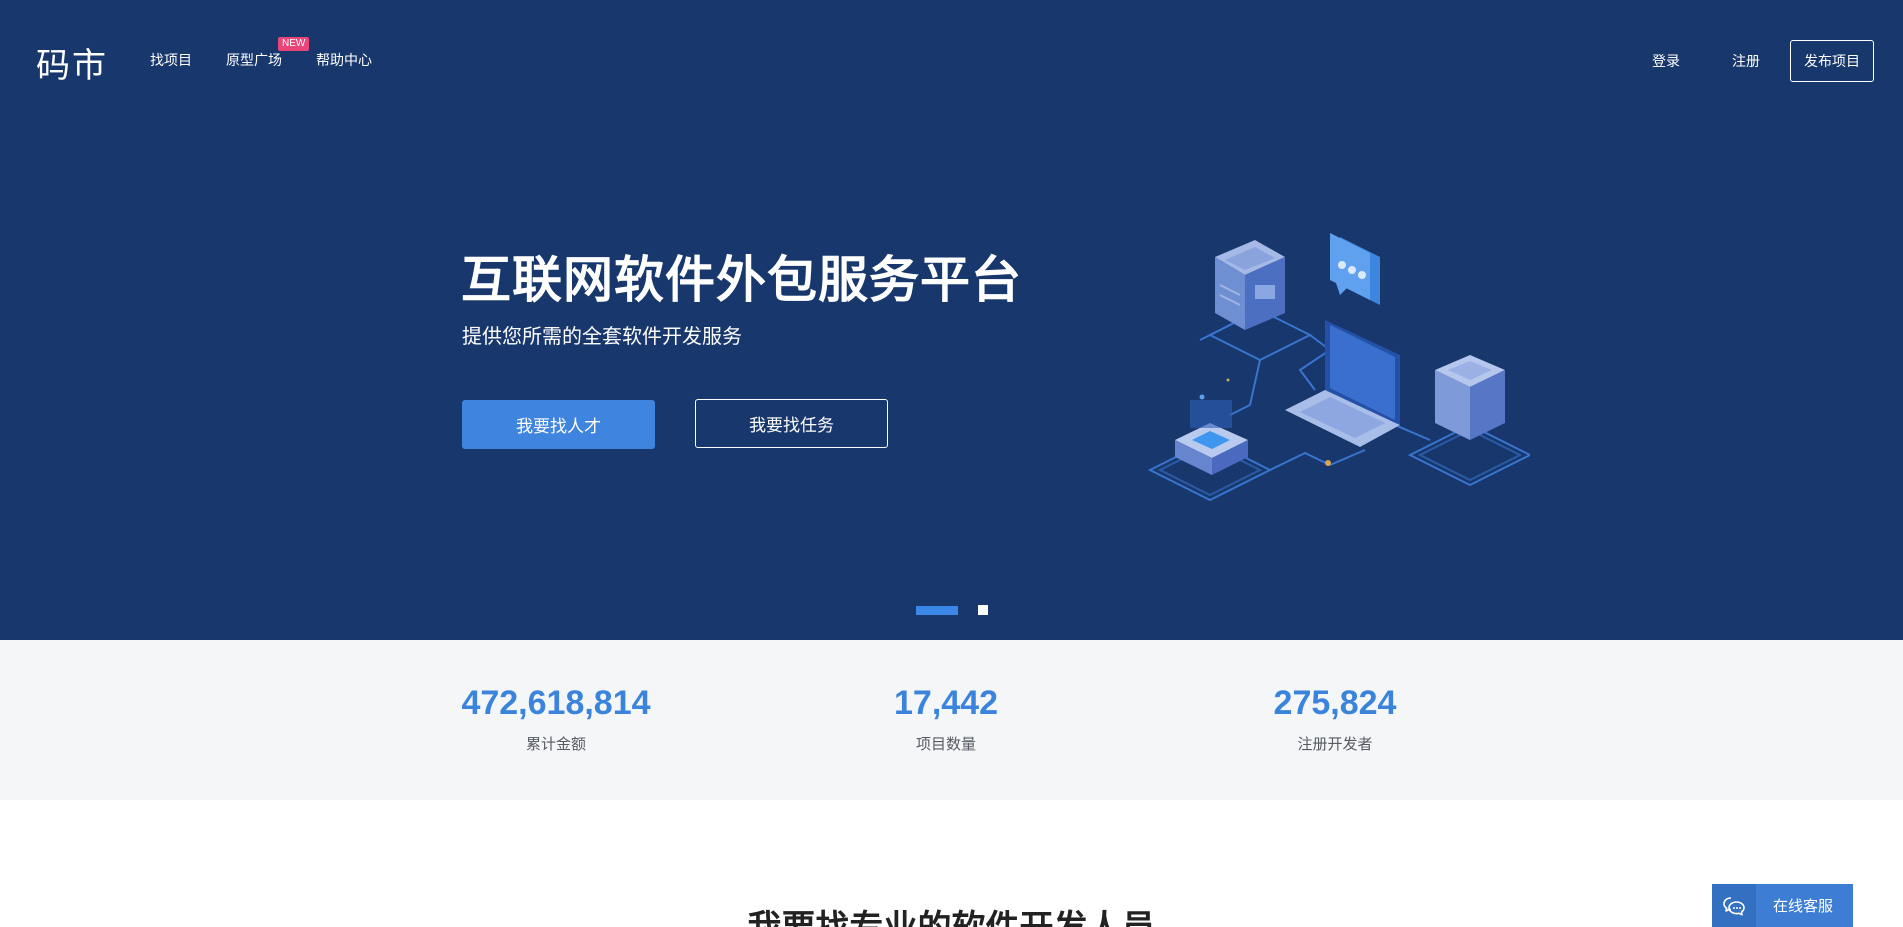 The width and height of the screenshot is (1903, 927). Describe the element at coordinates (602, 336) in the screenshot. I see `hero-subtitle: 提供您所需的全套软件开发服务` at that location.